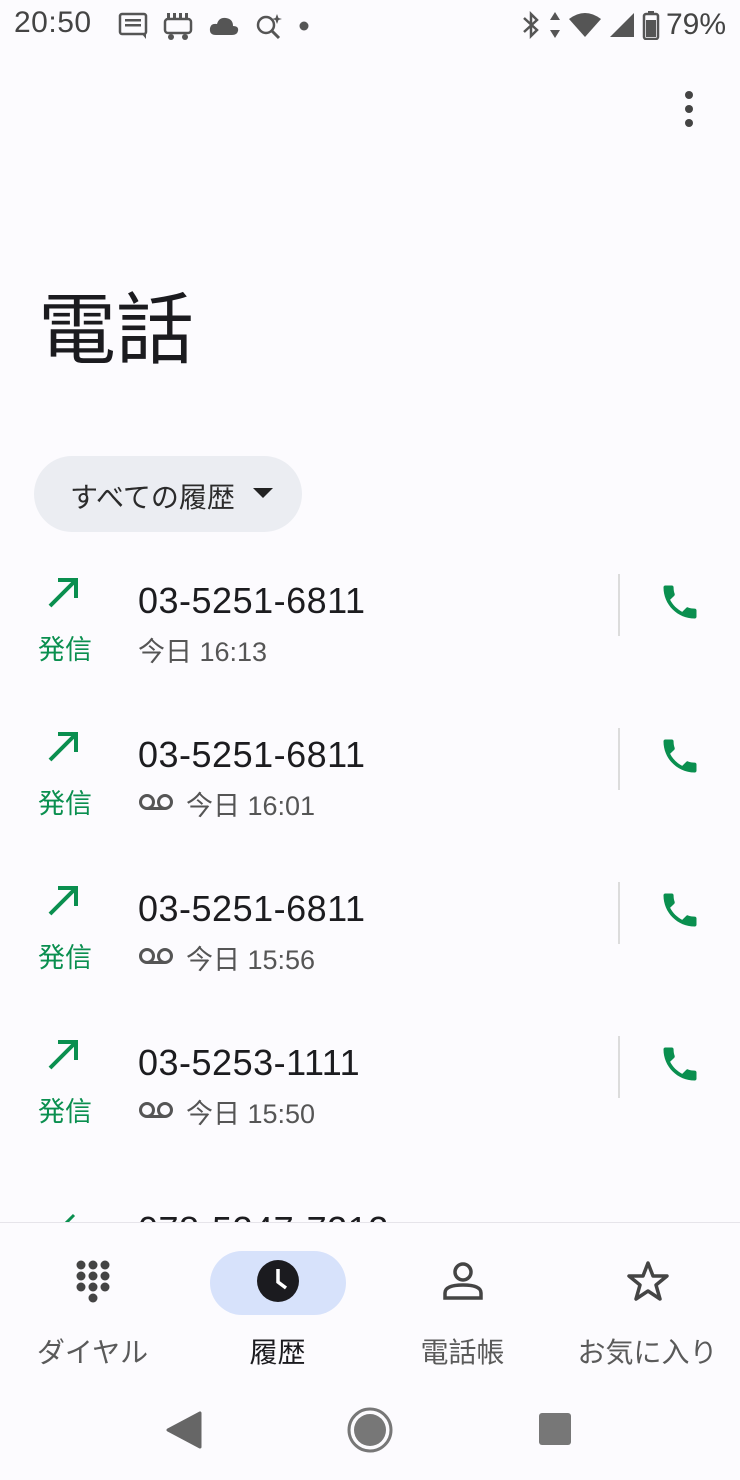 The width and height of the screenshot is (740, 1480). I want to click on more-options-button, so click(689, 111).